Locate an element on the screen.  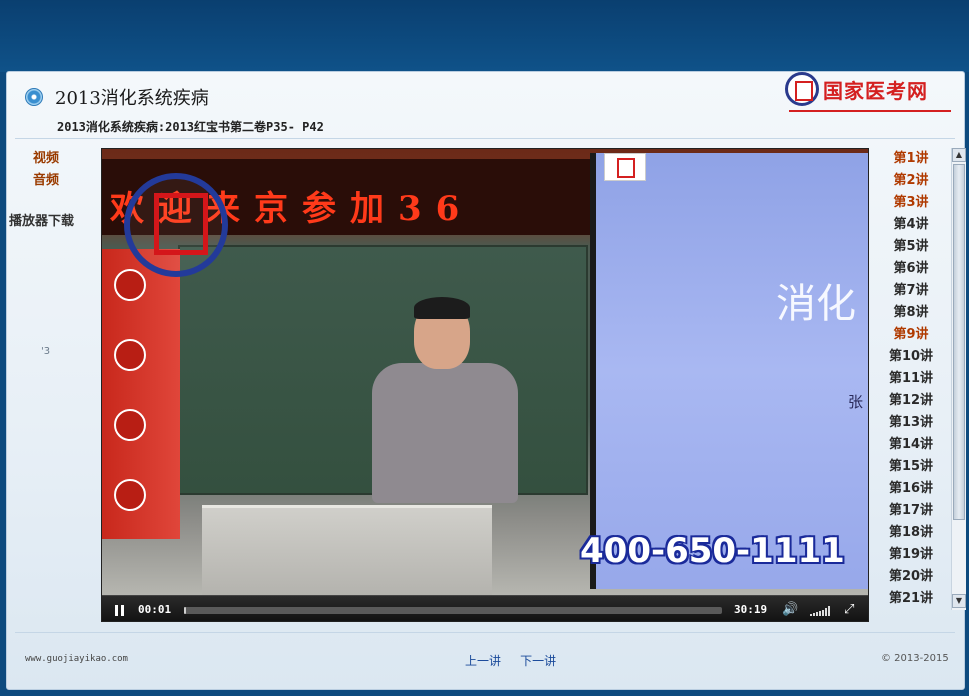
next-lecture-link: 下一讲 is located at coordinates (538, 661).